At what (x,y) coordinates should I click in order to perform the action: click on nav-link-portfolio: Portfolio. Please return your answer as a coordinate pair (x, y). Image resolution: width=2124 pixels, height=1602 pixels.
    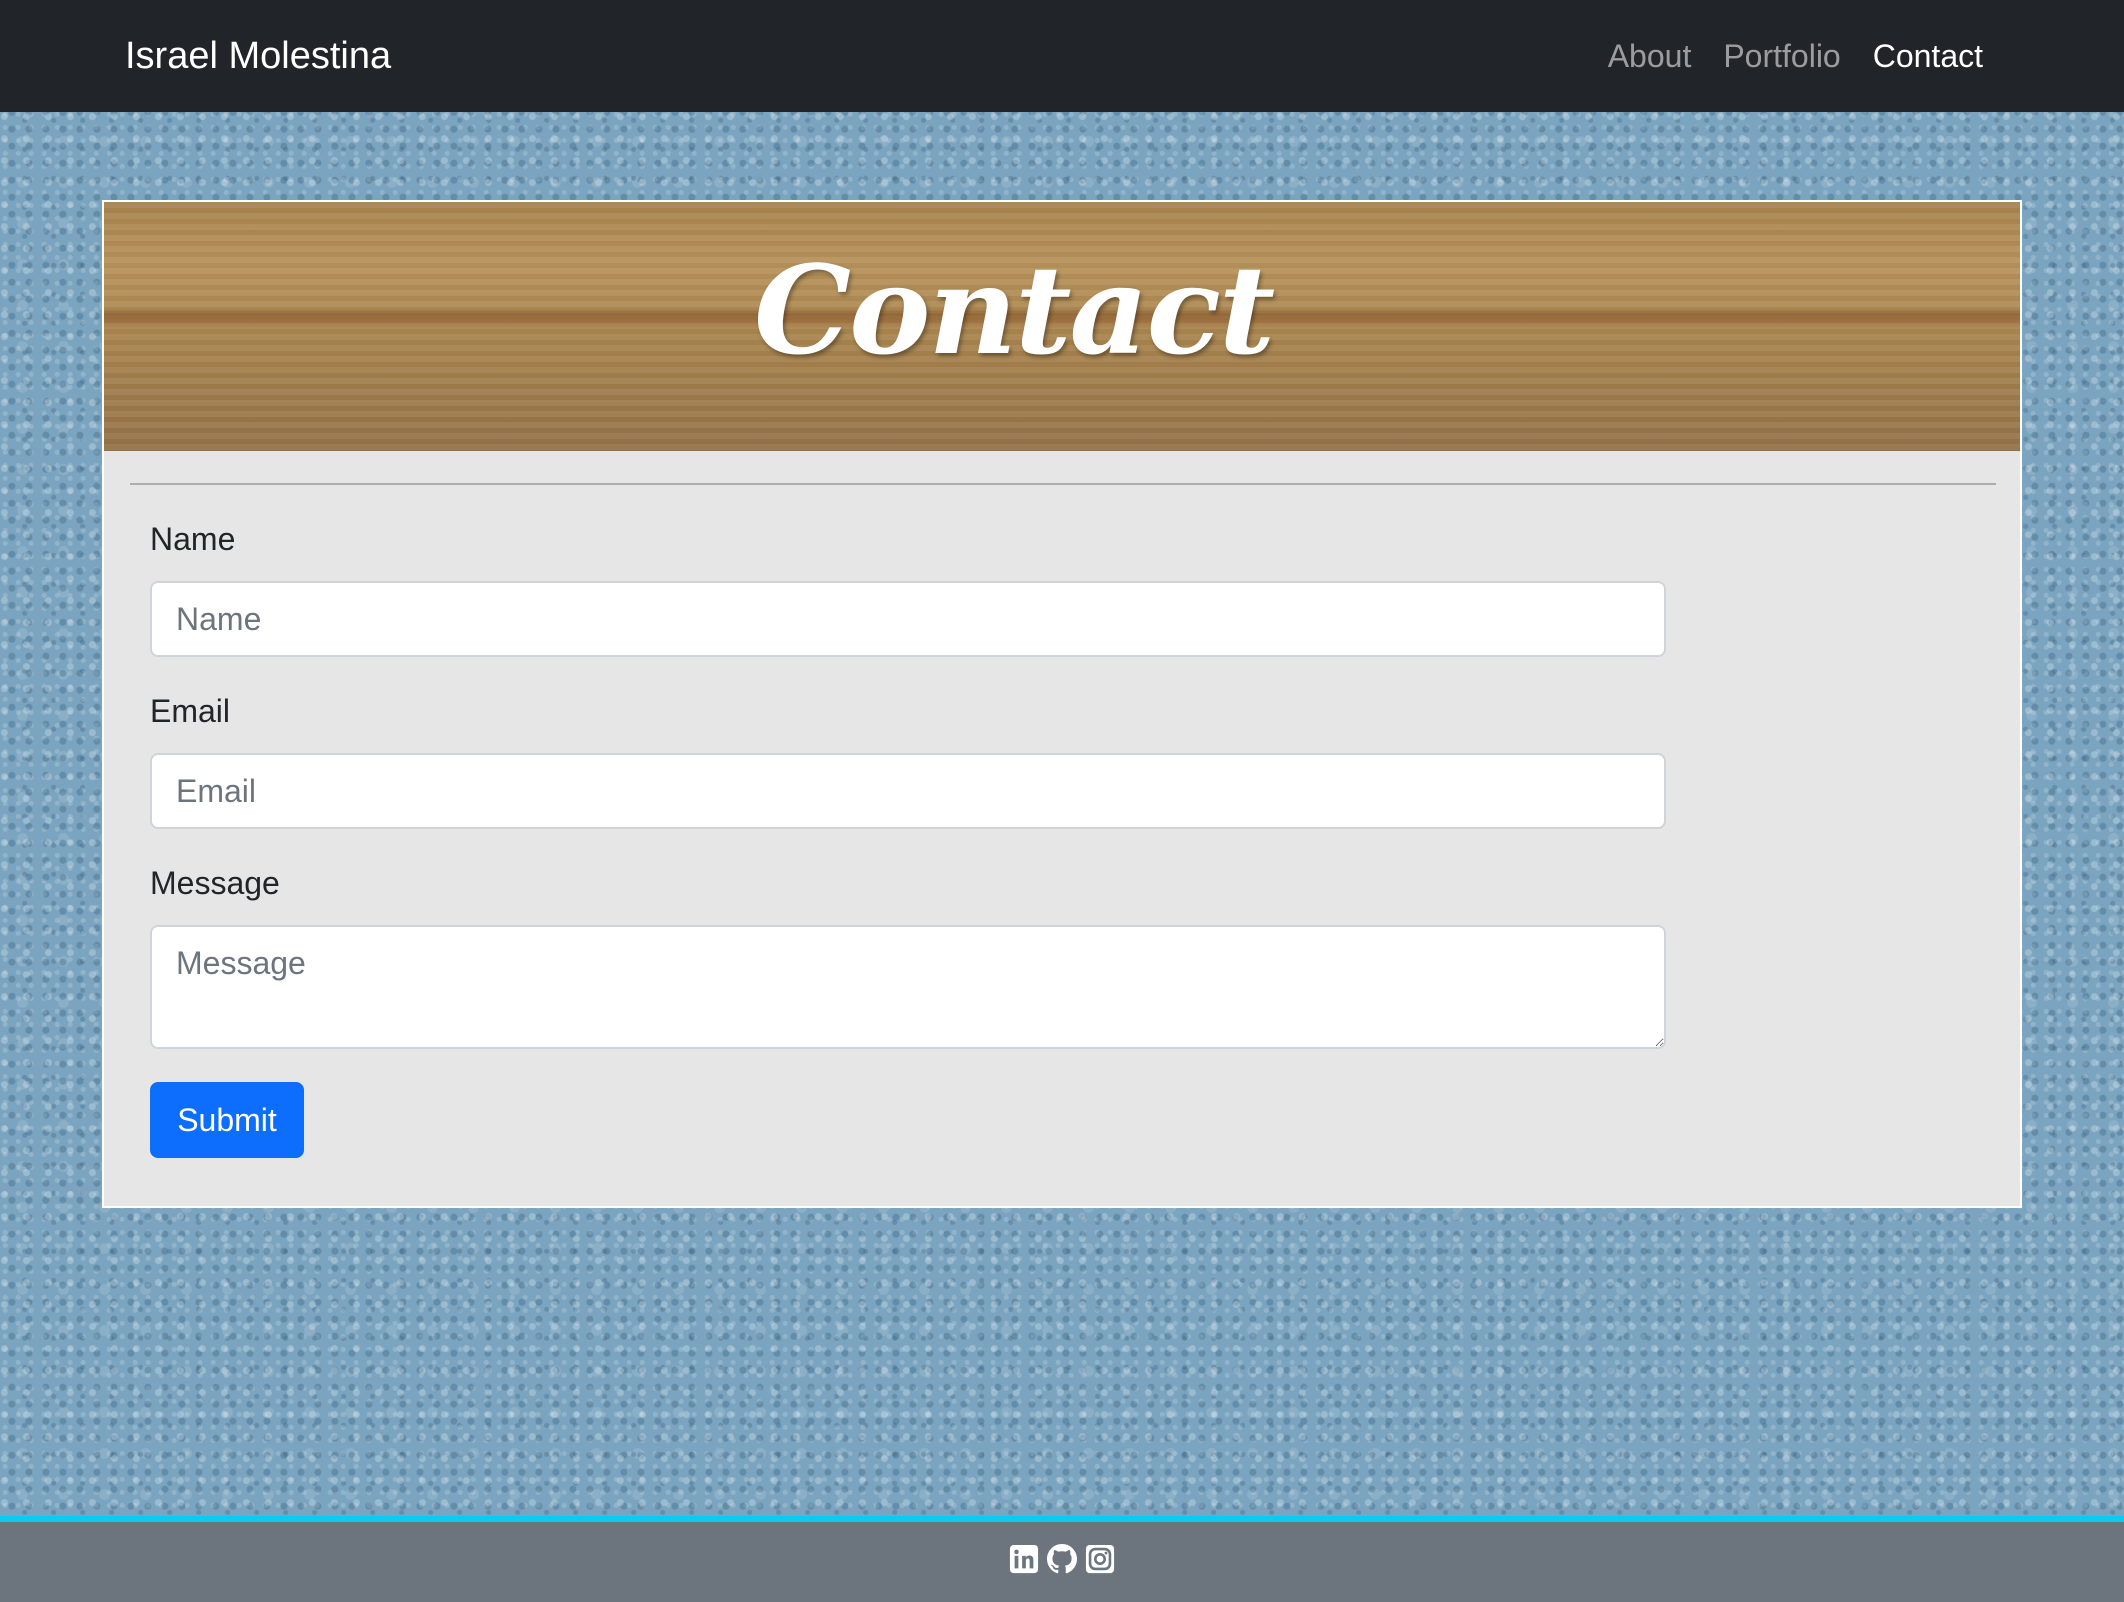
    Looking at the image, I should click on (1781, 56).